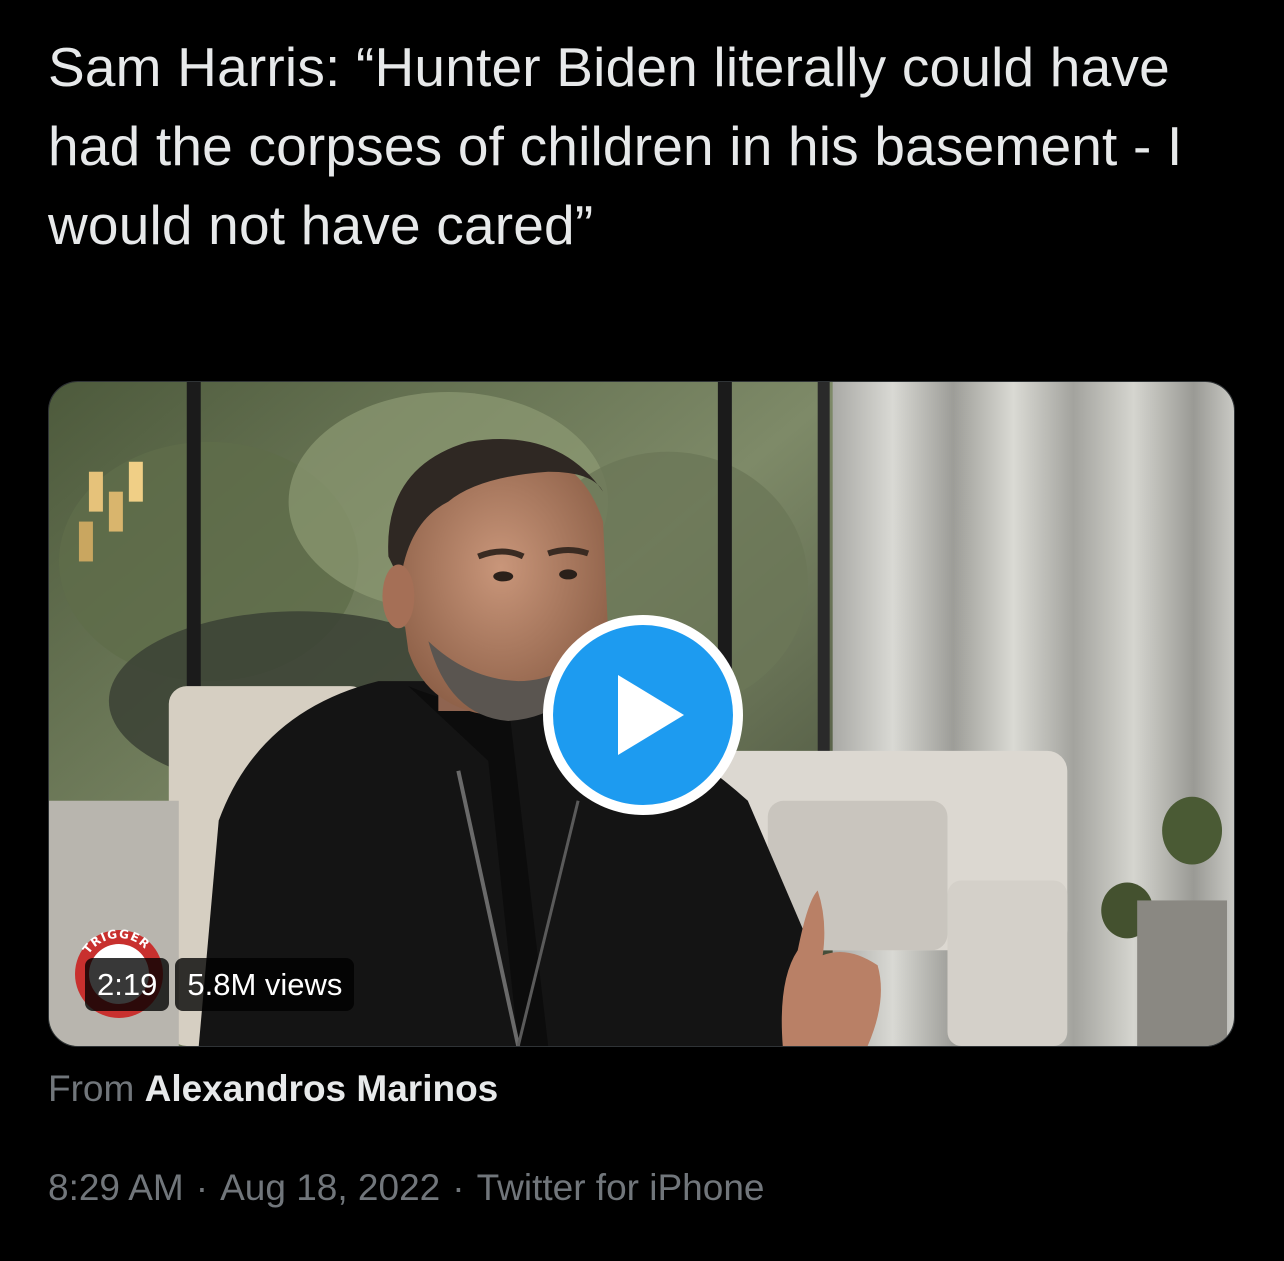  What do you see at coordinates (91, 1088) in the screenshot?
I see `source-prefix: From` at bounding box center [91, 1088].